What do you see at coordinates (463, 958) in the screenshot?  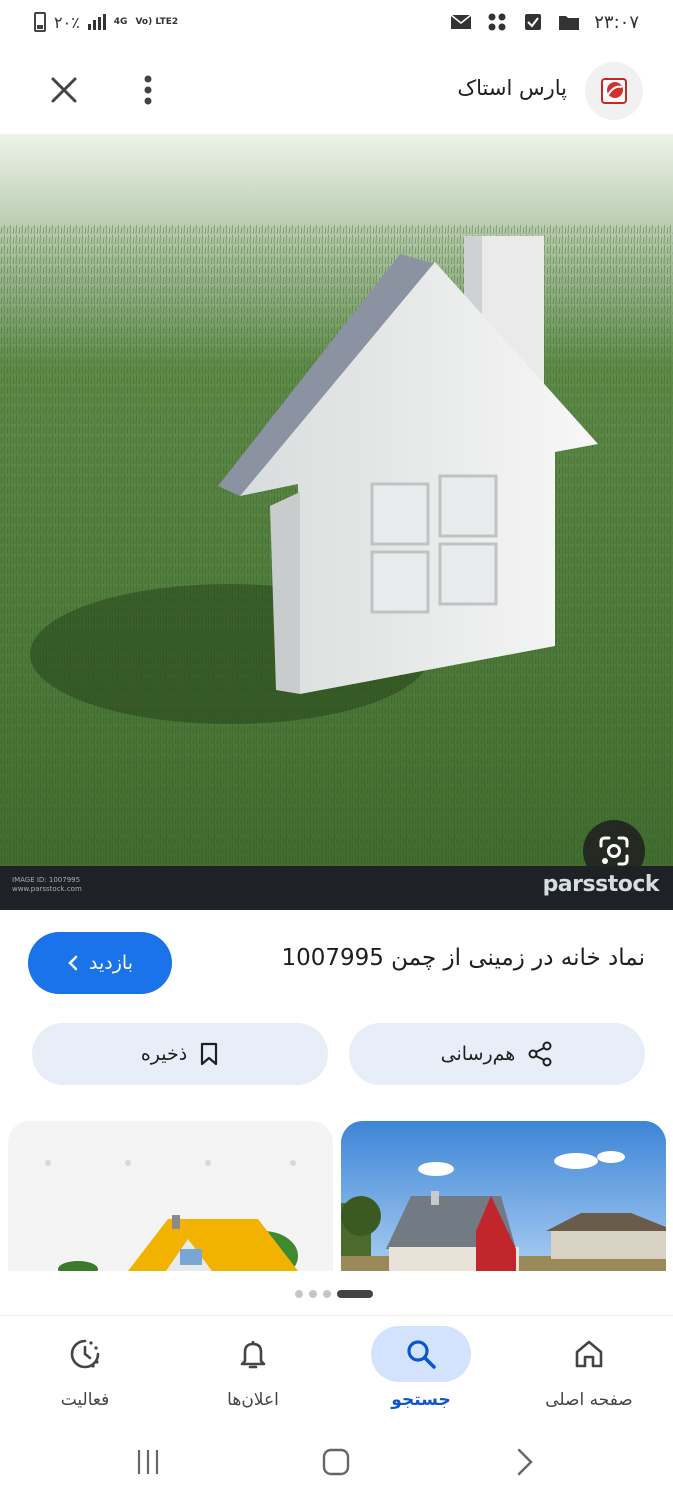 I see `image-caption: نماد خانه در زمینی از چمن 1007995` at bounding box center [463, 958].